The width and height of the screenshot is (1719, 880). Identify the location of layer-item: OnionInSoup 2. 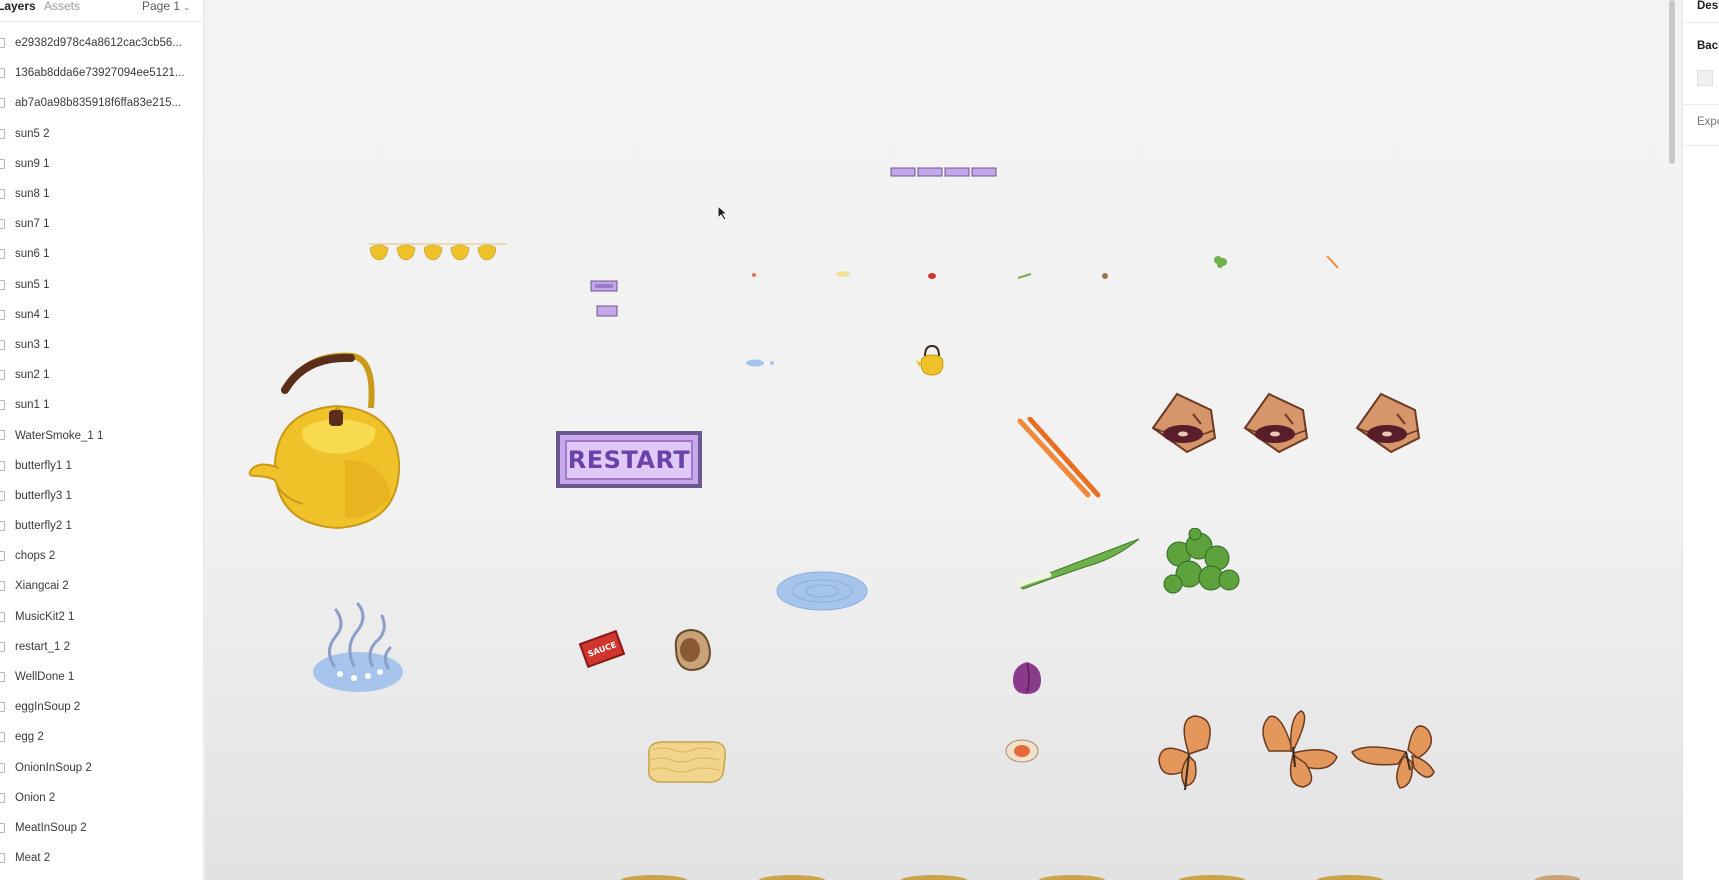
(101, 768).